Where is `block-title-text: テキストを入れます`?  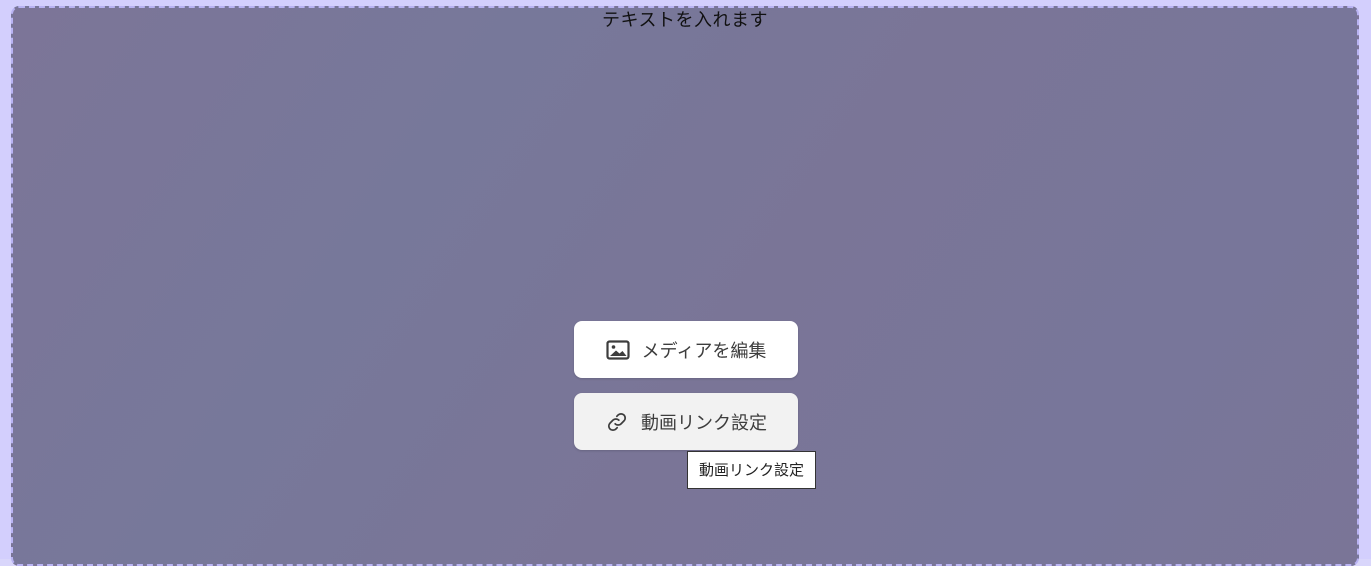
block-title-text: テキストを入れます is located at coordinates (685, 21).